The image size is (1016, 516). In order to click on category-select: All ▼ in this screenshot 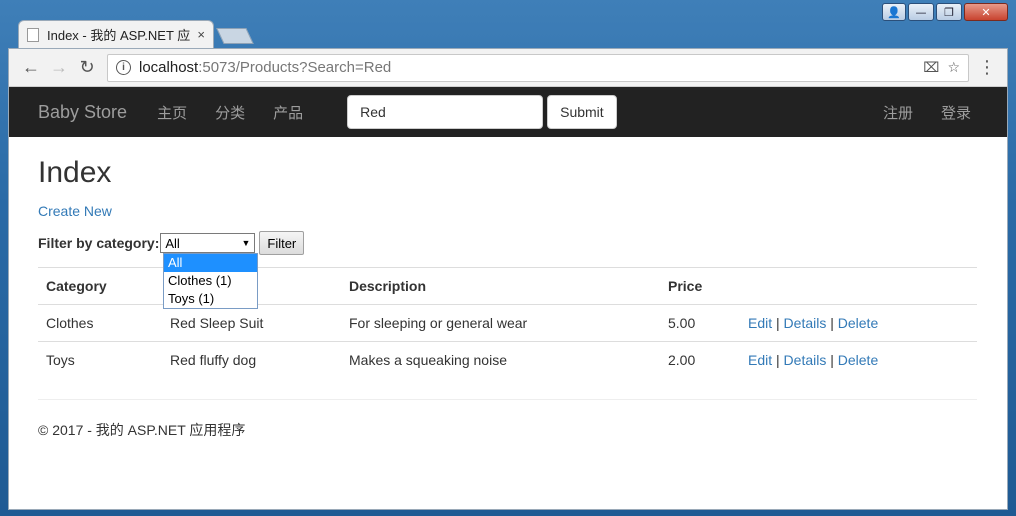, I will do `click(208, 243)`.